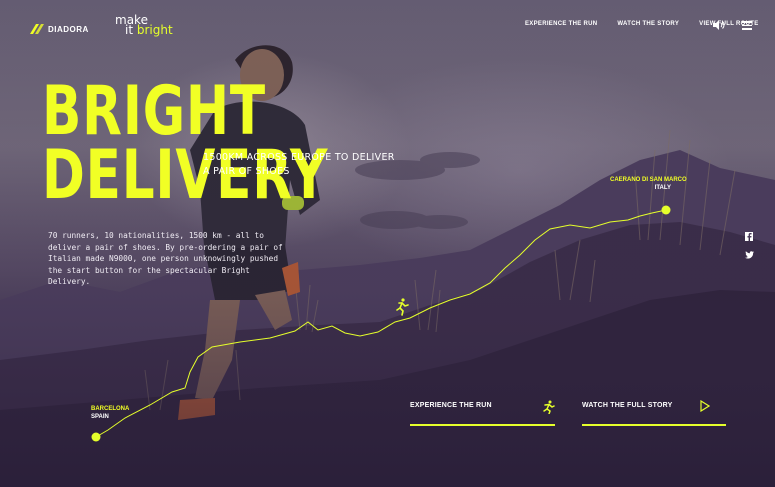 Image resolution: width=775 pixels, height=487 pixels. I want to click on sound-icon, so click(719, 25).